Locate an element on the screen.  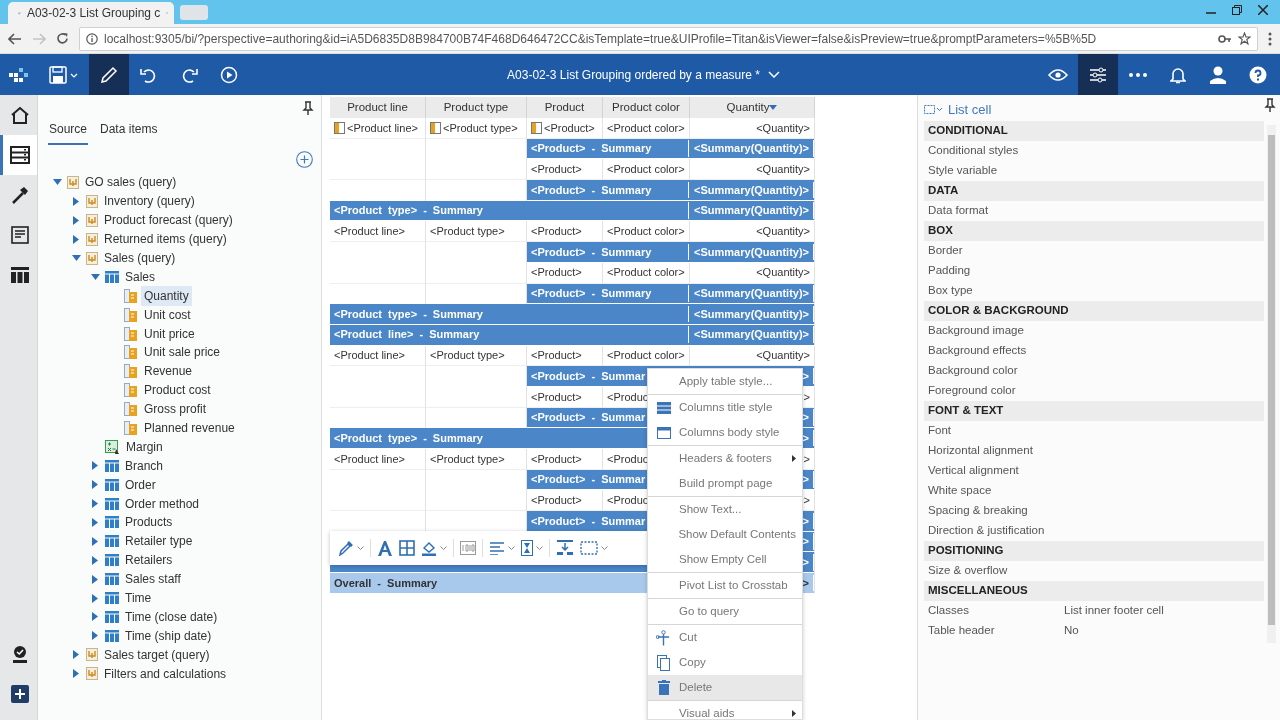
chevron-down-icon is located at coordinates (773, 74).